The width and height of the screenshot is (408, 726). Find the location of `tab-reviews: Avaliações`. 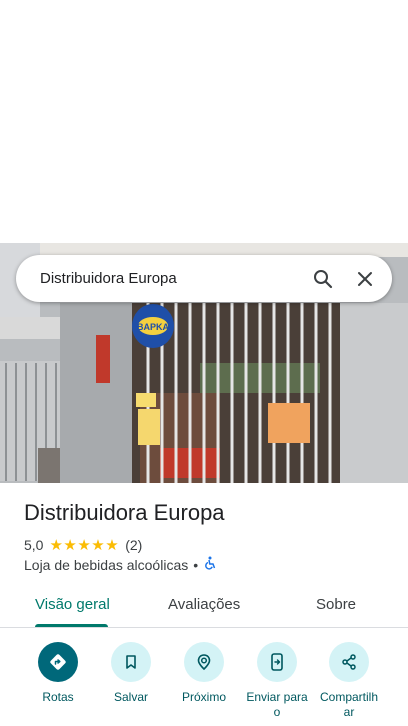

tab-reviews: Avaliações is located at coordinates (204, 604).